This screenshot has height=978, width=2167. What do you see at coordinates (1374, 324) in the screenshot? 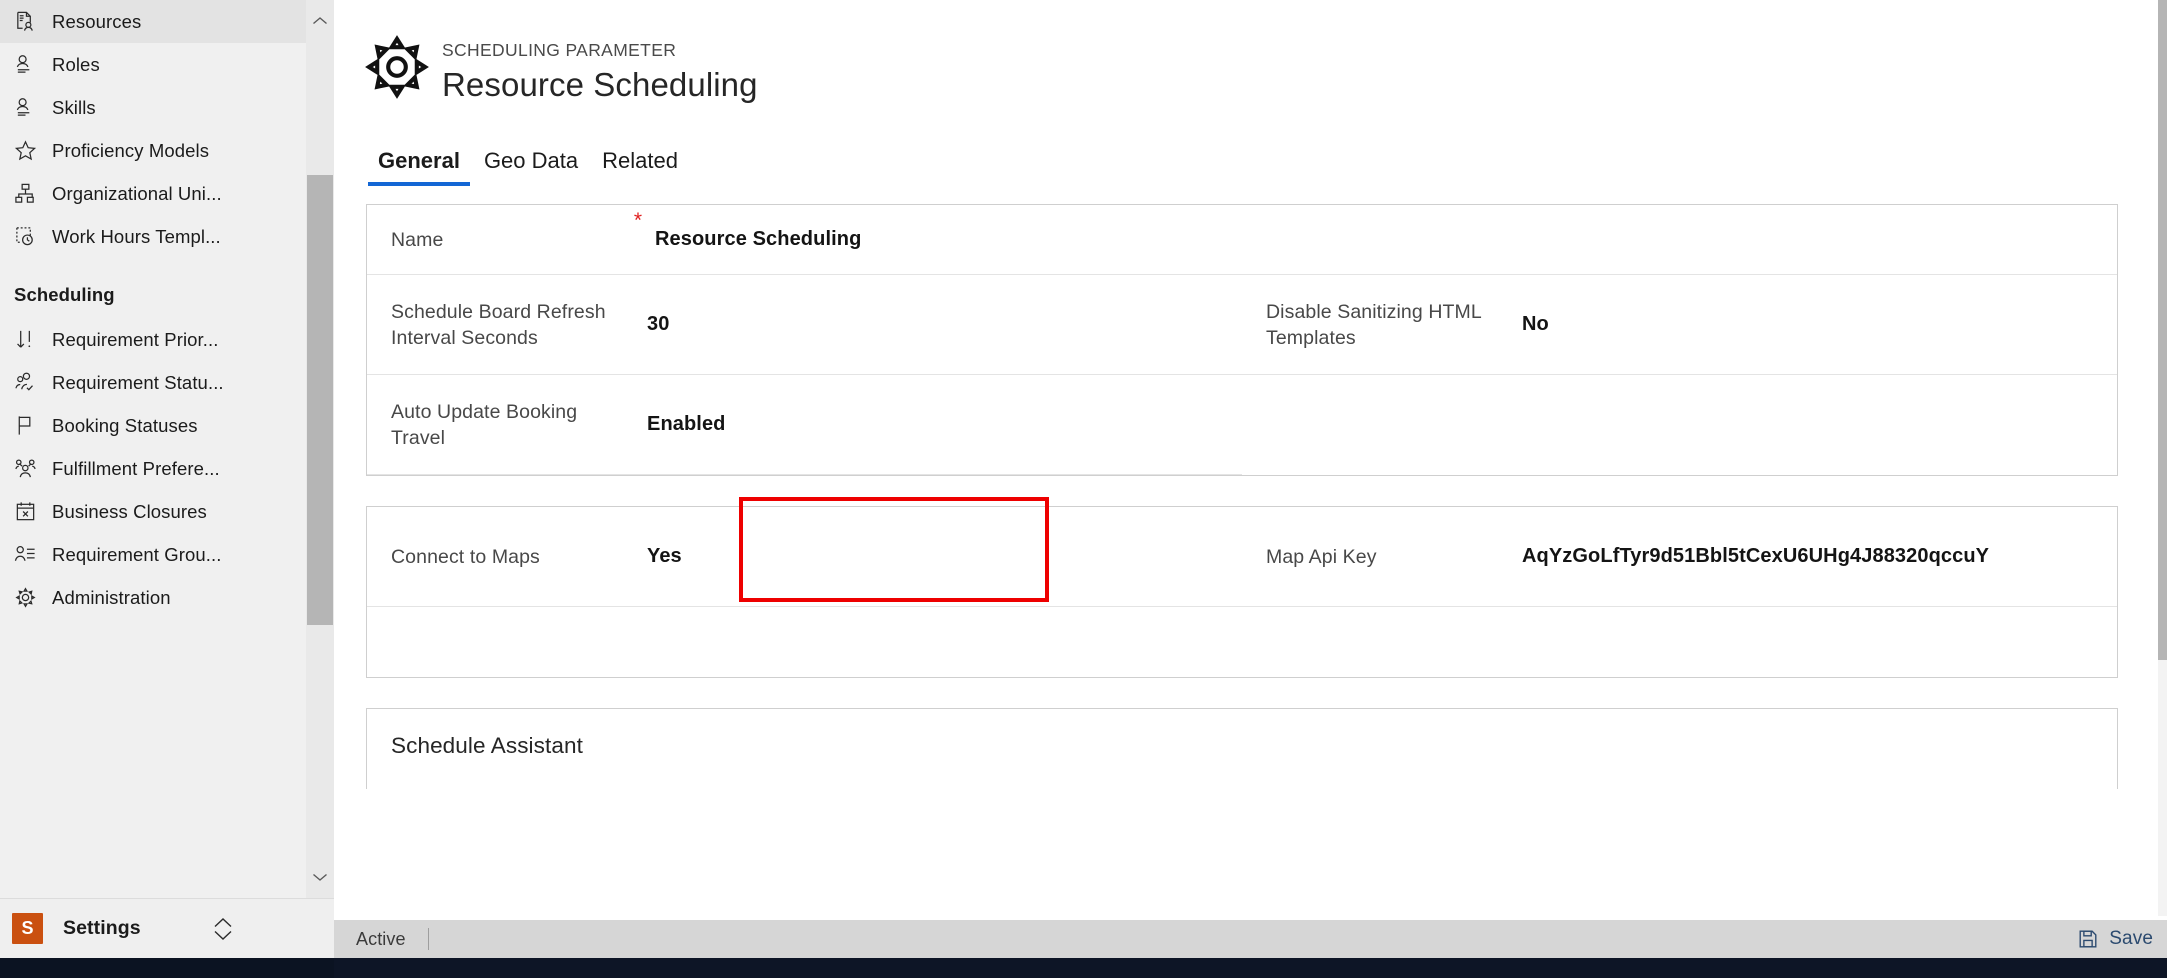
I see `field-label: Disable Sanitizing HTML Templates` at bounding box center [1374, 324].